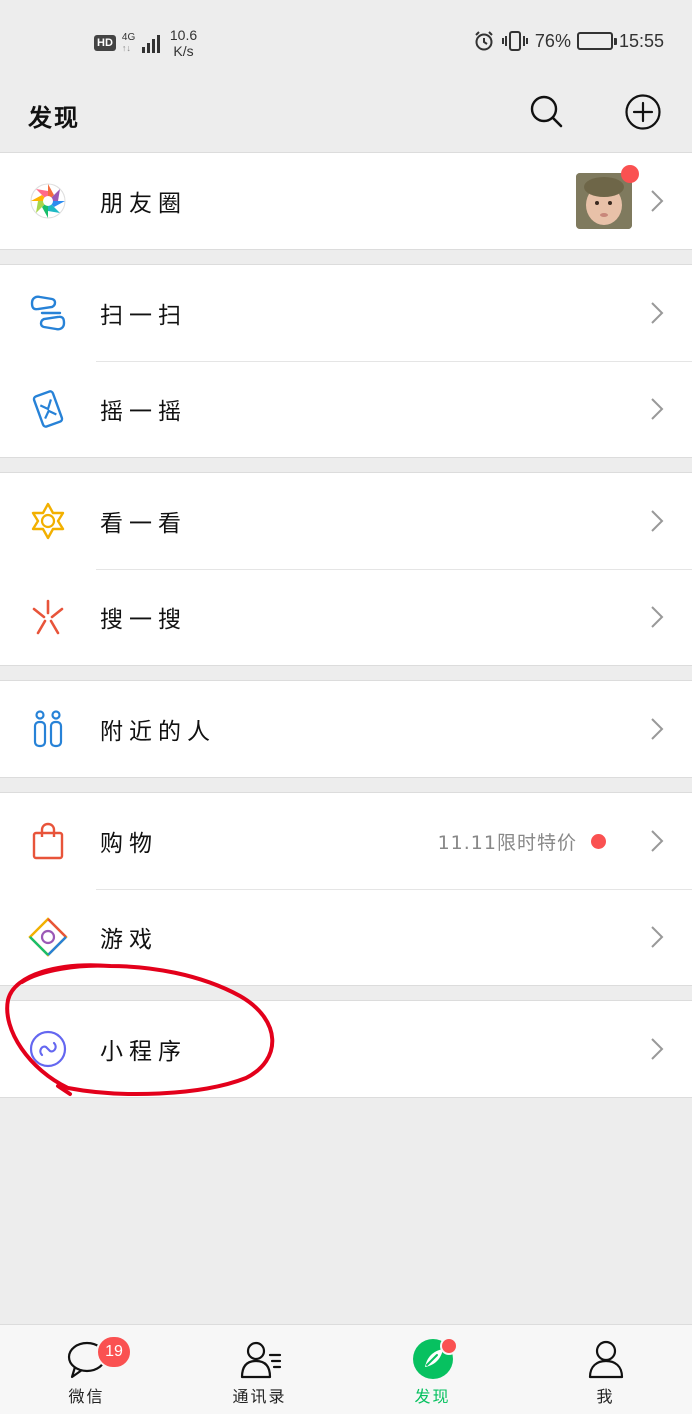  Describe the element at coordinates (105, 43) in the screenshot. I see `hd-badge: HD` at that location.